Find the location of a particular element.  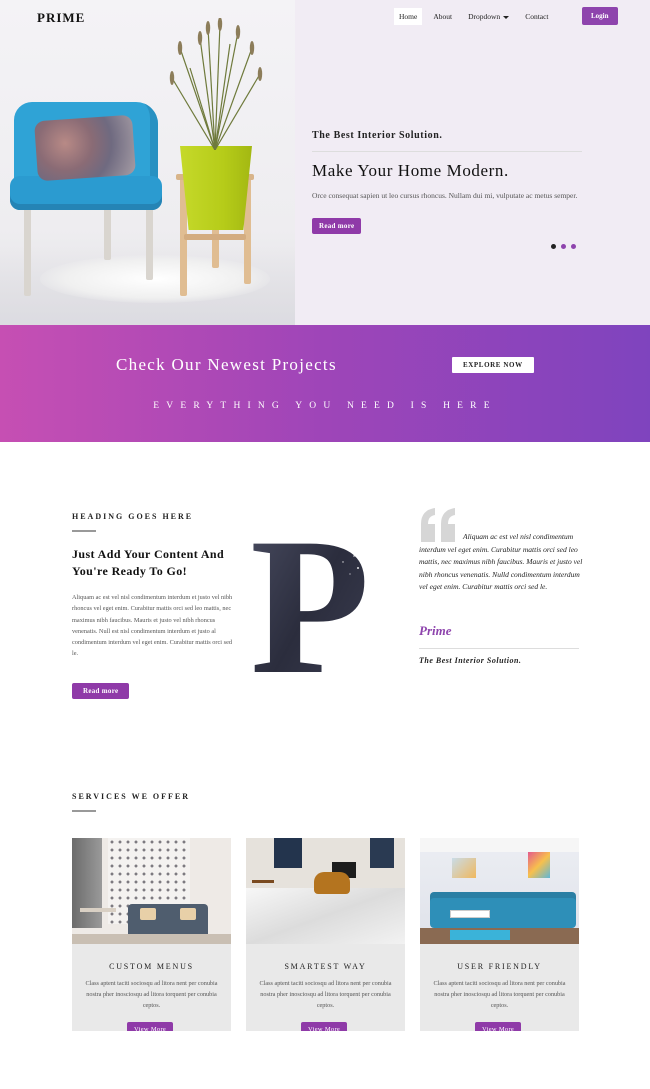

nav-dropdown-label: Dropdown is located at coordinates (484, 16).